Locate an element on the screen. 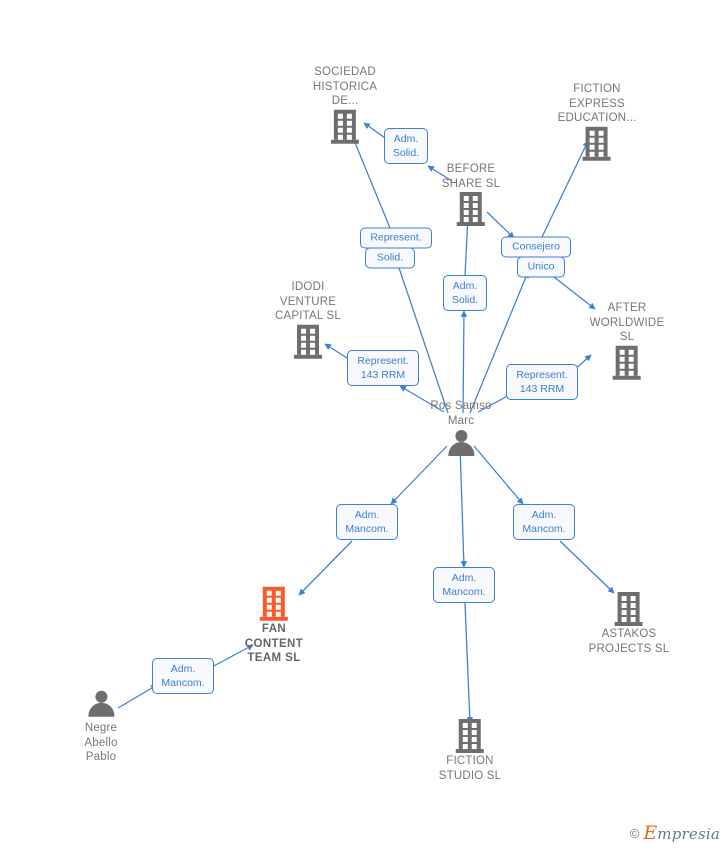 This screenshot has height=850, width=728. edge-label-consejero: Consejero is located at coordinates (536, 247).